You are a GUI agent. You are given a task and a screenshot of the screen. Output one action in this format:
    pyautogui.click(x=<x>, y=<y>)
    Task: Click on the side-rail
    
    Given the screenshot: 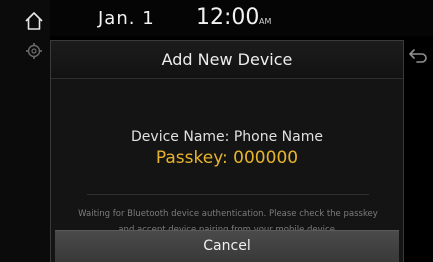 What is the action you would take?
    pyautogui.click(x=25, y=131)
    